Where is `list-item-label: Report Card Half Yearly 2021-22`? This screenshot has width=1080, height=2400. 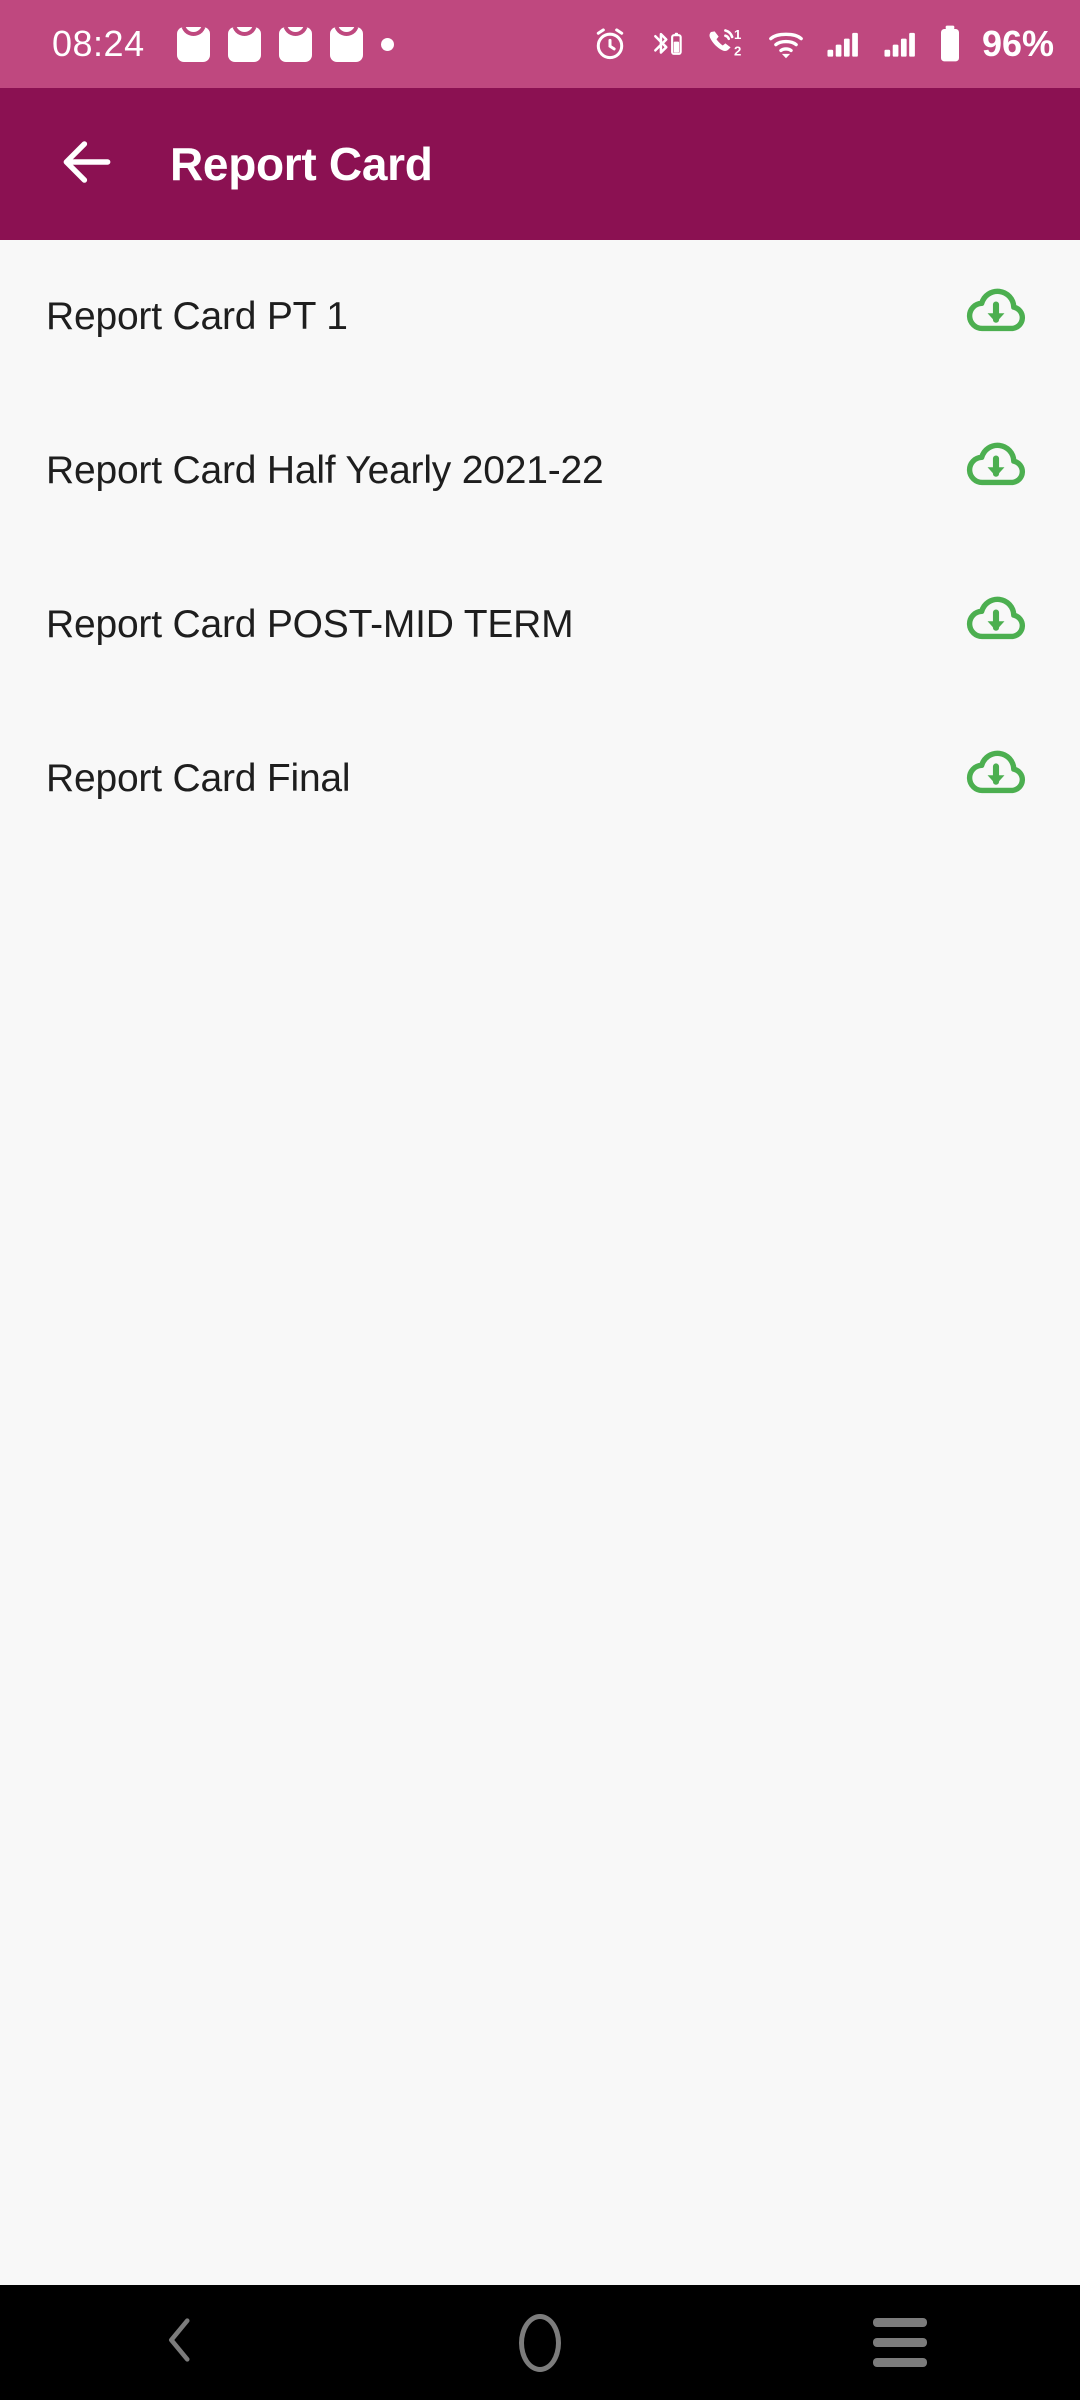
list-item-label: Report Card Half Yearly 2021-22 is located at coordinates (325, 470).